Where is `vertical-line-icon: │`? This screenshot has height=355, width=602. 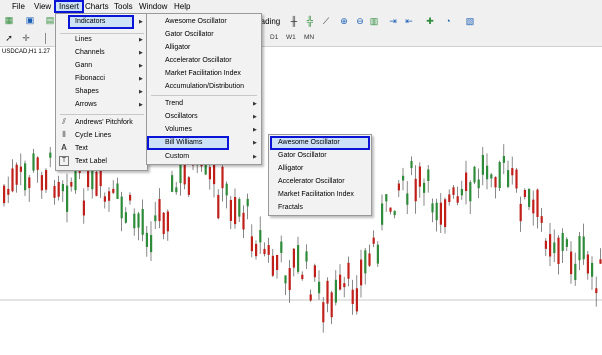 vertical-line-icon: │ is located at coordinates (46, 38).